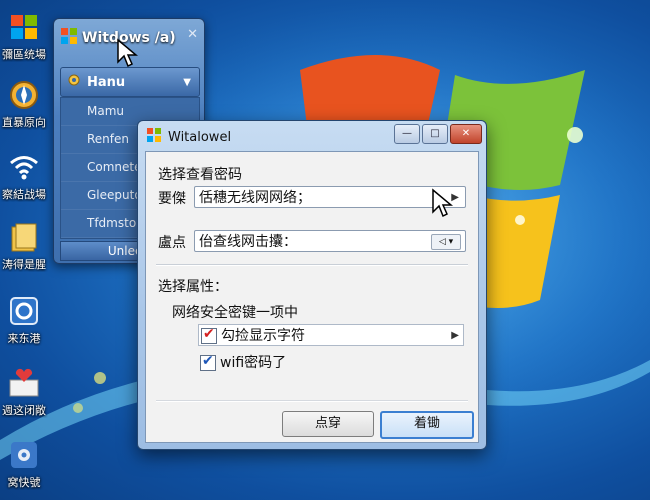  What do you see at coordinates (330, 241) in the screenshot?
I see `network-query-field: 佁查线网击攮： ◁ ▾` at bounding box center [330, 241].